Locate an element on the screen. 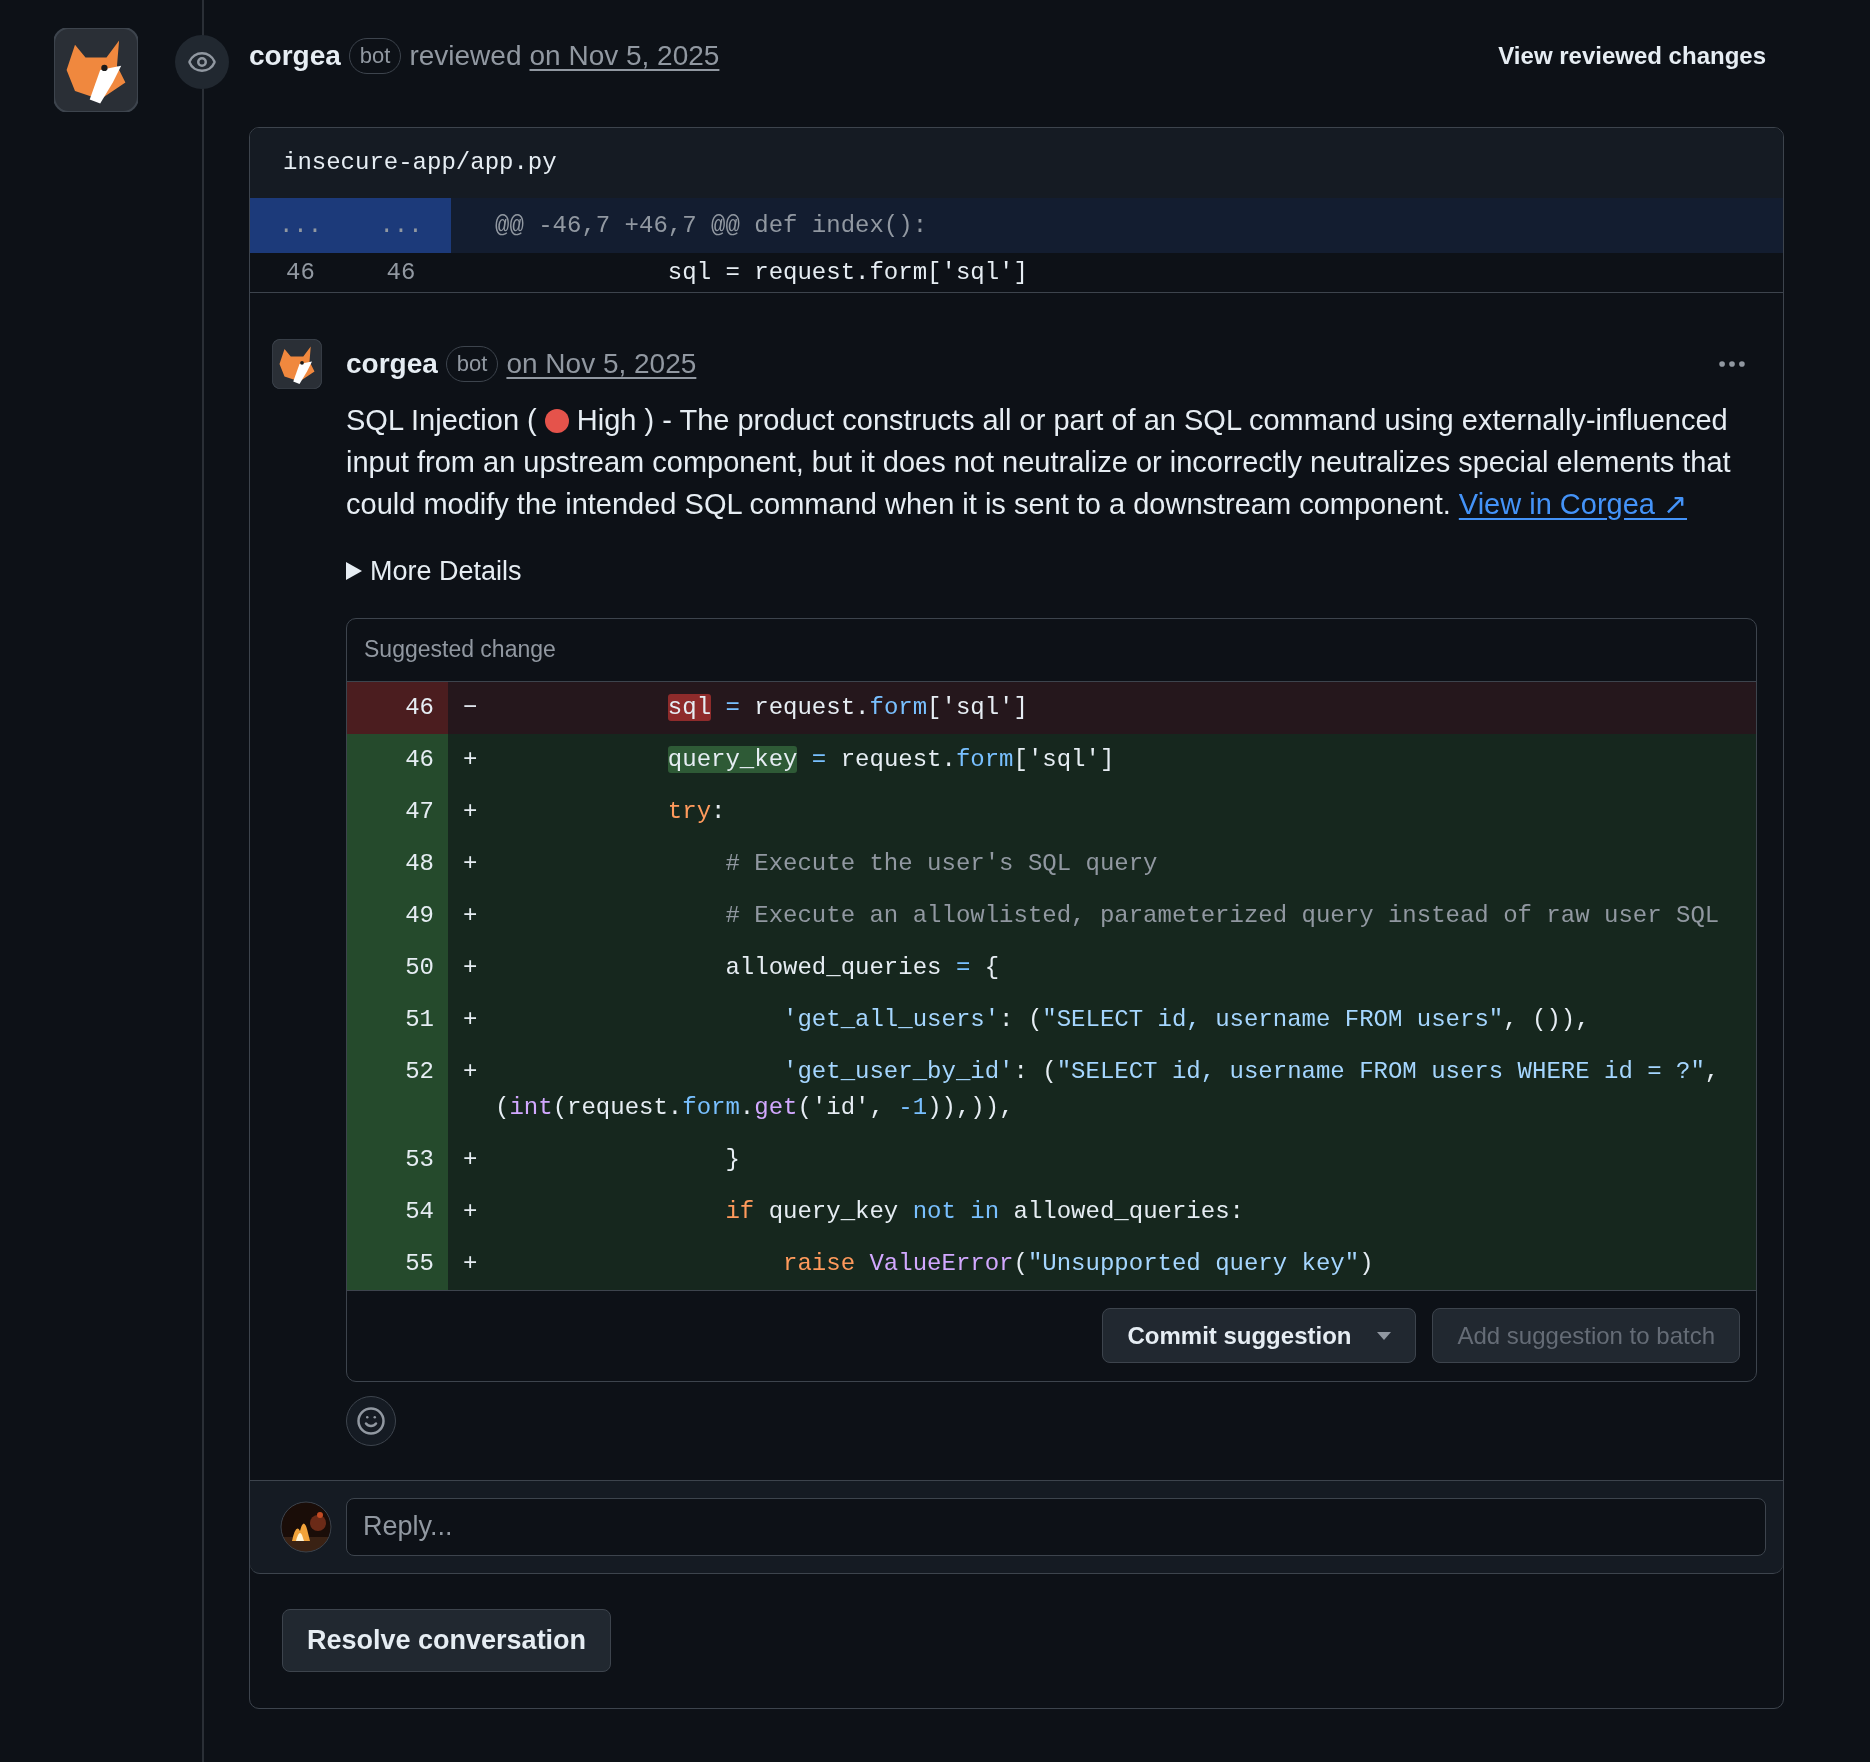 Image resolution: width=1870 pixels, height=1762 pixels. fox-avatar is located at coordinates (297, 364).